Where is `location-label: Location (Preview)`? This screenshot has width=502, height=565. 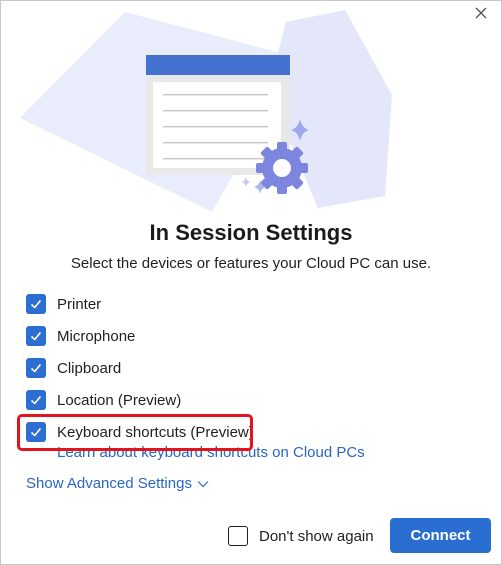
location-label: Location (Preview) is located at coordinates (119, 400).